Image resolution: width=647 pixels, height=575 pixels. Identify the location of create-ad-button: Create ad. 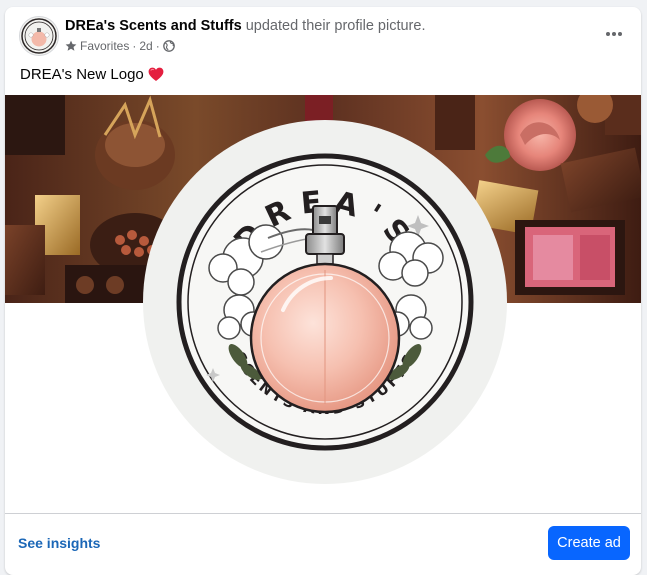
(589, 543).